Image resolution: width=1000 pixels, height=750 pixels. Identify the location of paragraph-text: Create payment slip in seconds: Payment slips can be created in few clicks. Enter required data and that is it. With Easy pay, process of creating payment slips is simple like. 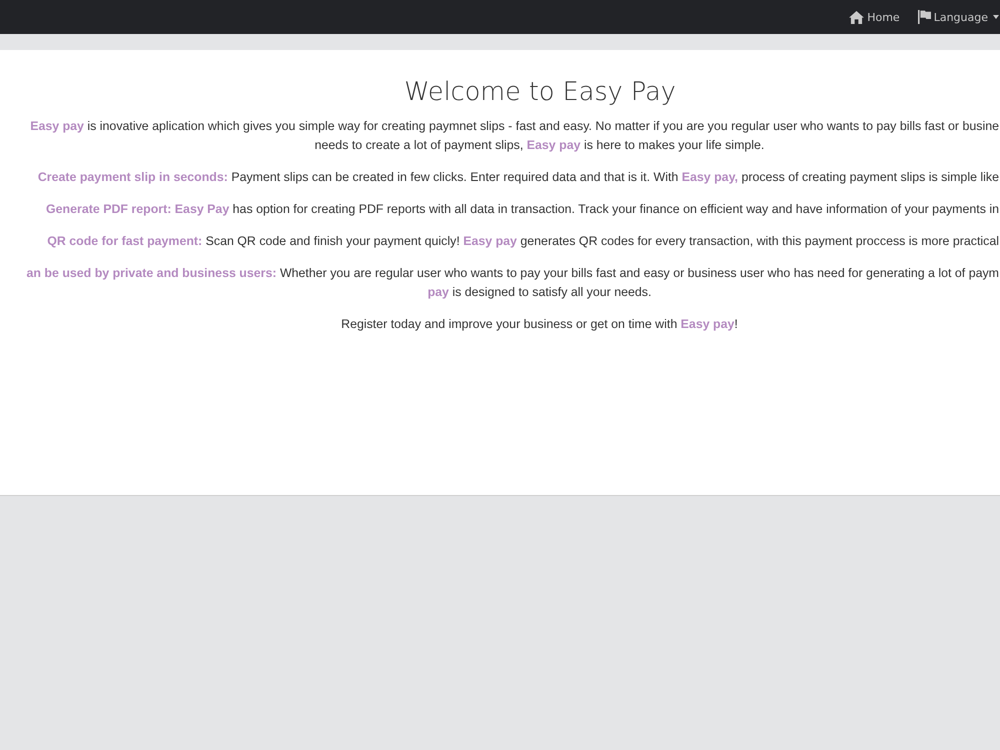
(518, 177).